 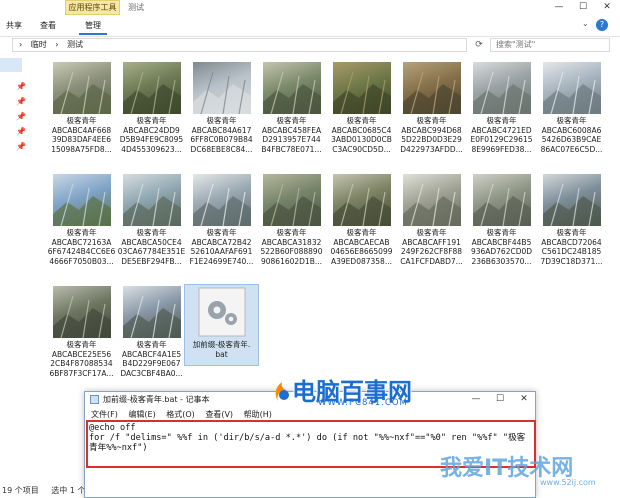 I want to click on file-name-line: ABCABC4AF668, so click(x=81, y=130).